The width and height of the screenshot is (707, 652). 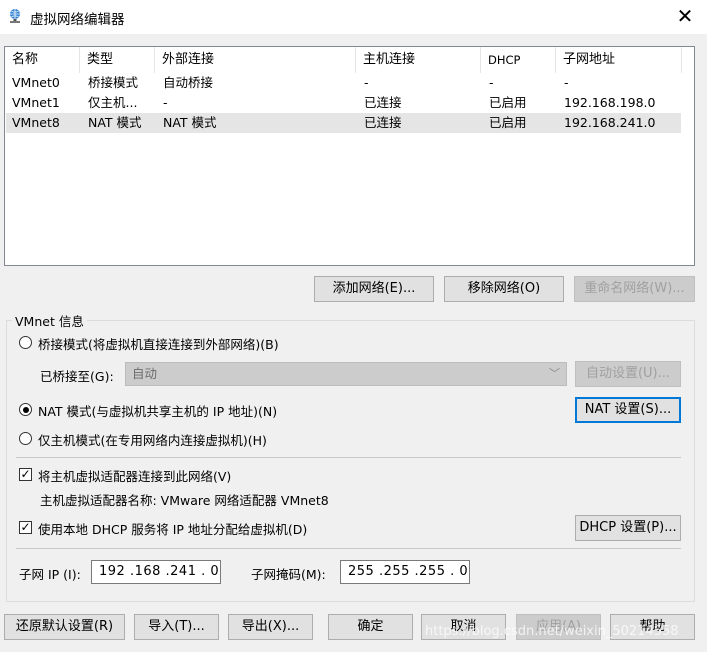 I want to click on cancel-button: 取消, so click(x=463, y=627).